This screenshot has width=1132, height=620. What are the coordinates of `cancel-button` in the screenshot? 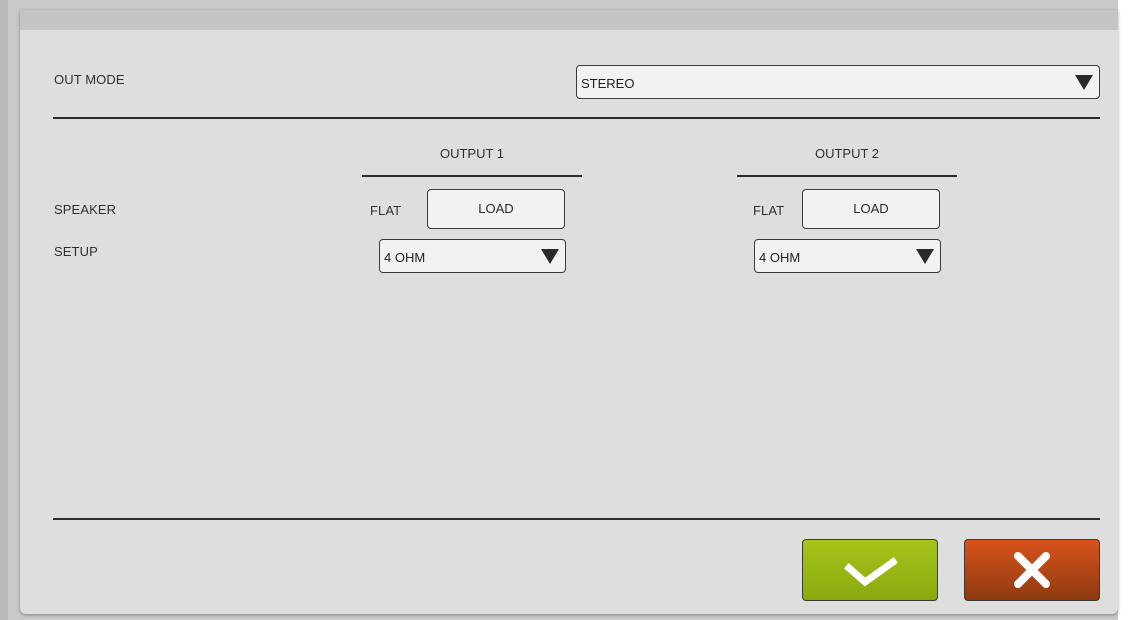 It's located at (1032, 570).